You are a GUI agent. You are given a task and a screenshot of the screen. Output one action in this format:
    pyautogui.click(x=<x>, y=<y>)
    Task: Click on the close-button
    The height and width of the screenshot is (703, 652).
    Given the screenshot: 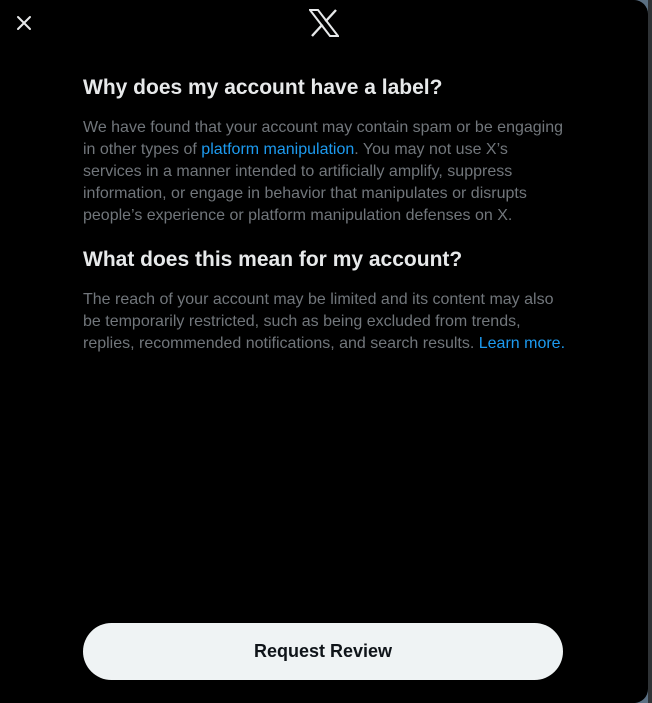 What is the action you would take?
    pyautogui.click(x=24, y=25)
    